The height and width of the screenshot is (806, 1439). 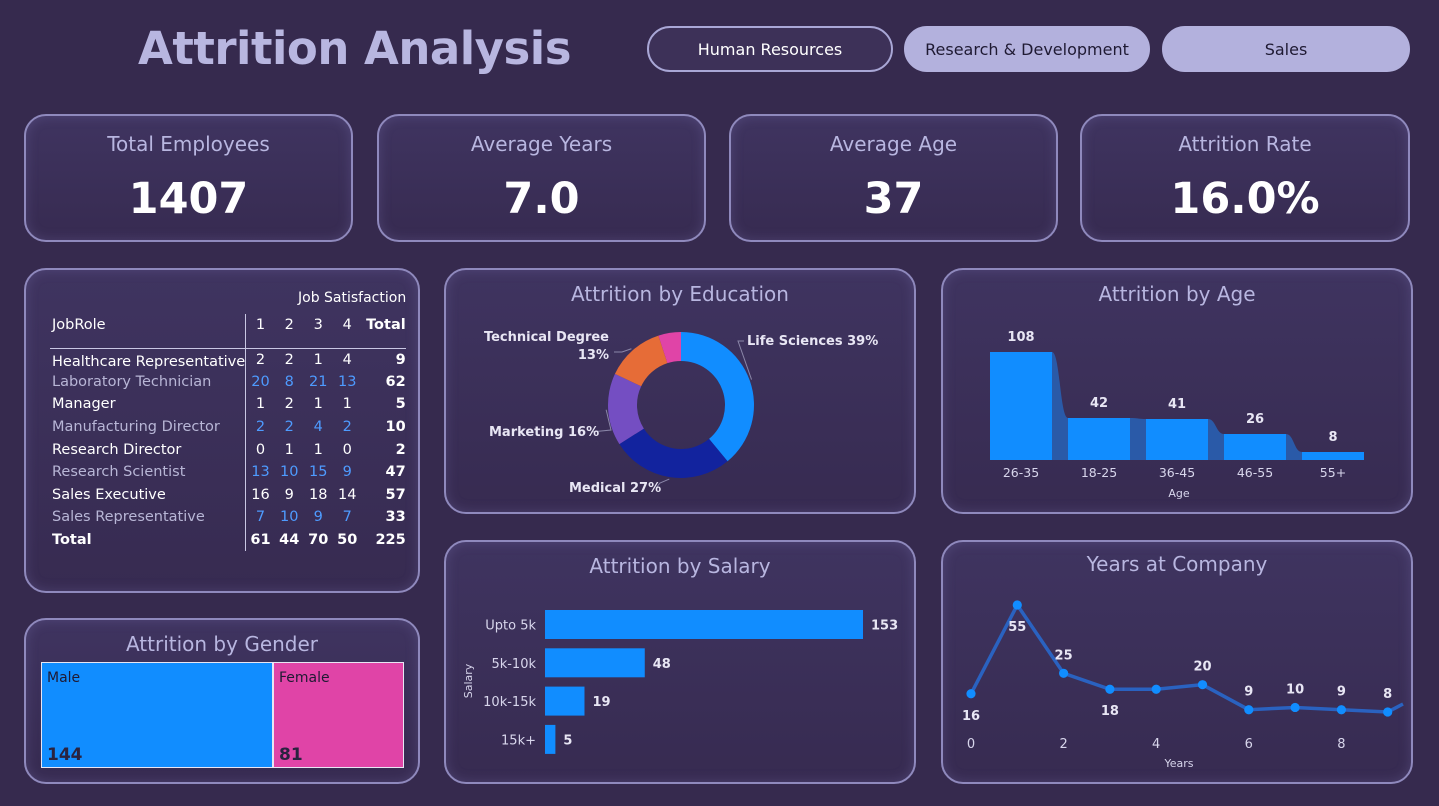 I want to click on age-tick-label: 46-55, so click(x=1255, y=472).